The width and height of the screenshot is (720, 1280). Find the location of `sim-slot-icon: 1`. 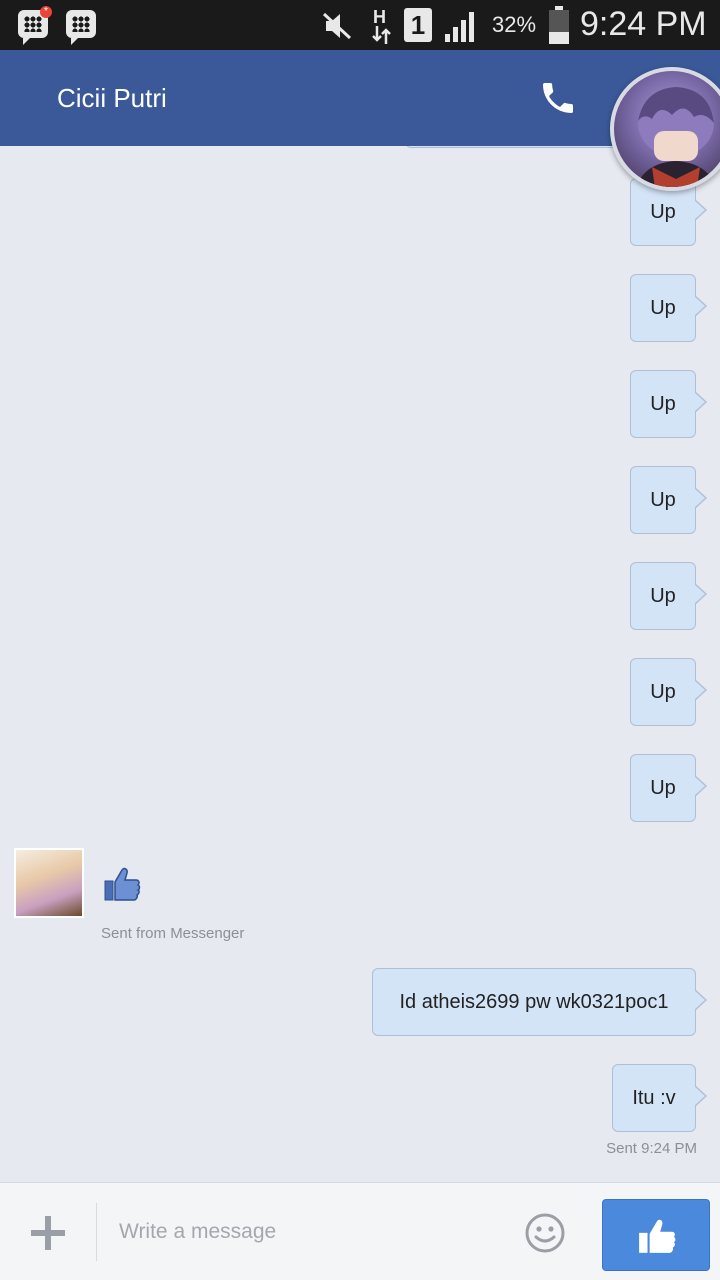

sim-slot-icon: 1 is located at coordinates (418, 25).